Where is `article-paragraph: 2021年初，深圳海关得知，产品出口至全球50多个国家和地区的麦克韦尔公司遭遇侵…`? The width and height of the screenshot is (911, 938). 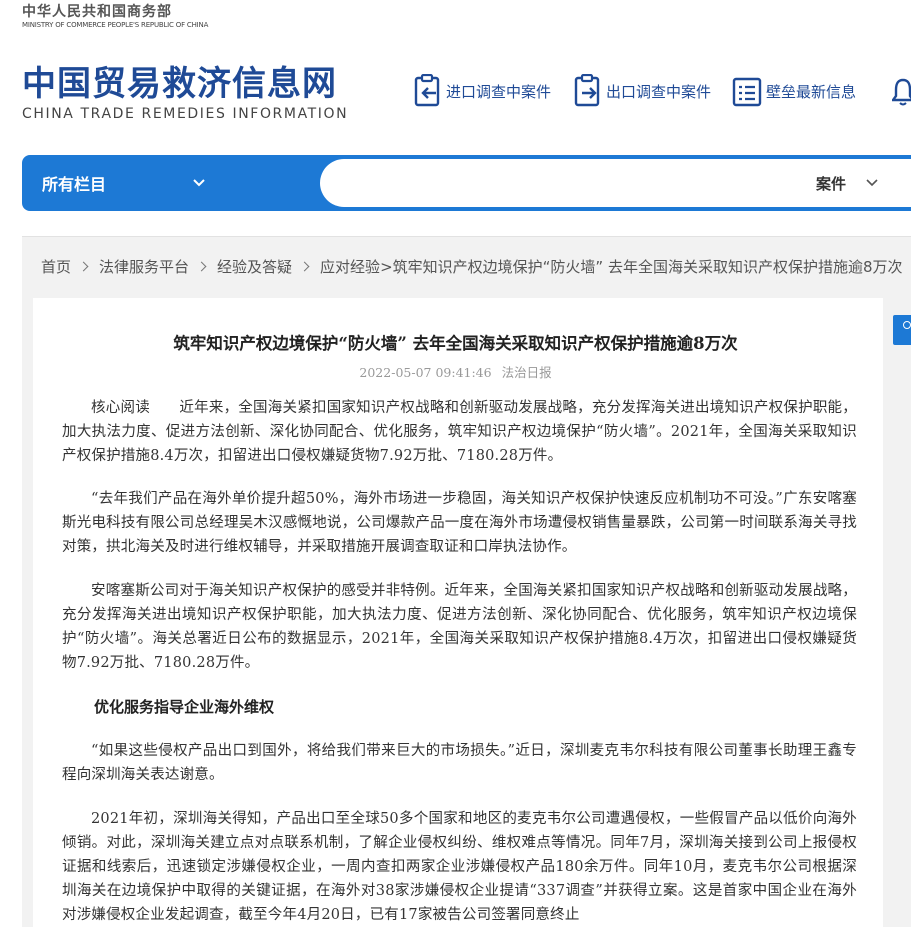 article-paragraph: 2021年初，深圳海关得知，产品出口至全球50多个国家和地区的麦克韦尔公司遭遇侵… is located at coordinates (459, 867).